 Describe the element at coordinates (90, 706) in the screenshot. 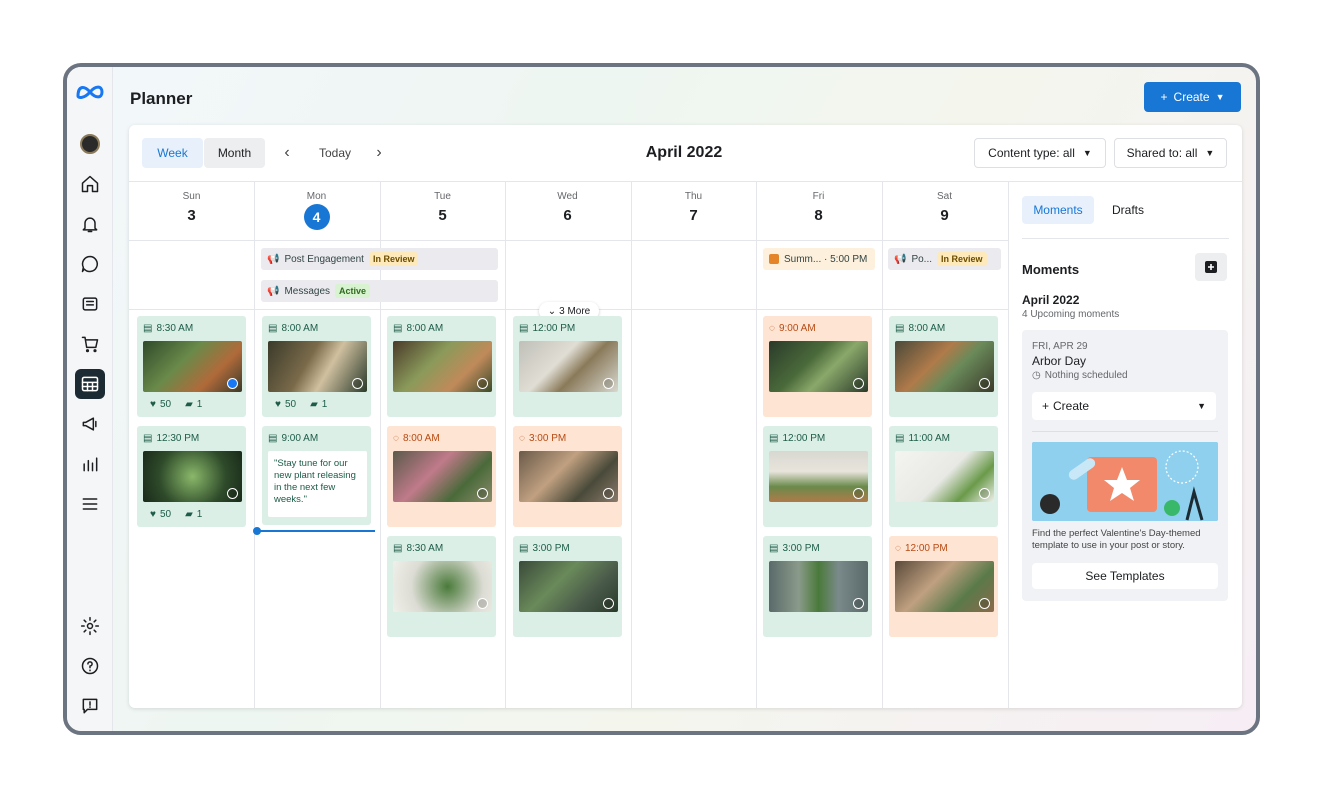

I see `feedback-icon` at that location.